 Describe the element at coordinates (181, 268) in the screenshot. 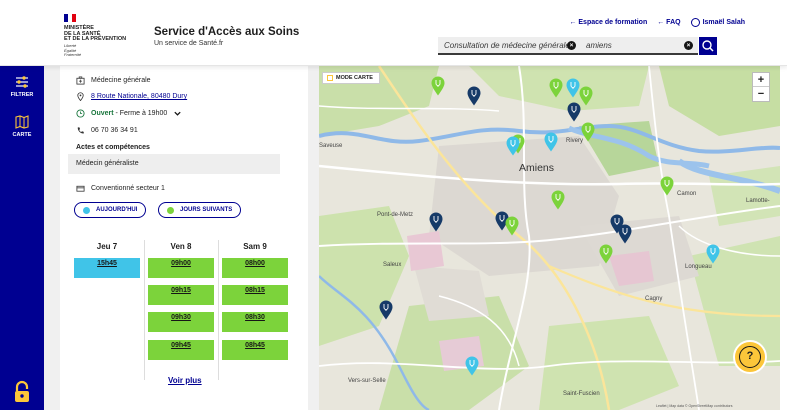

I see `time-slot-button: 09h00` at that location.